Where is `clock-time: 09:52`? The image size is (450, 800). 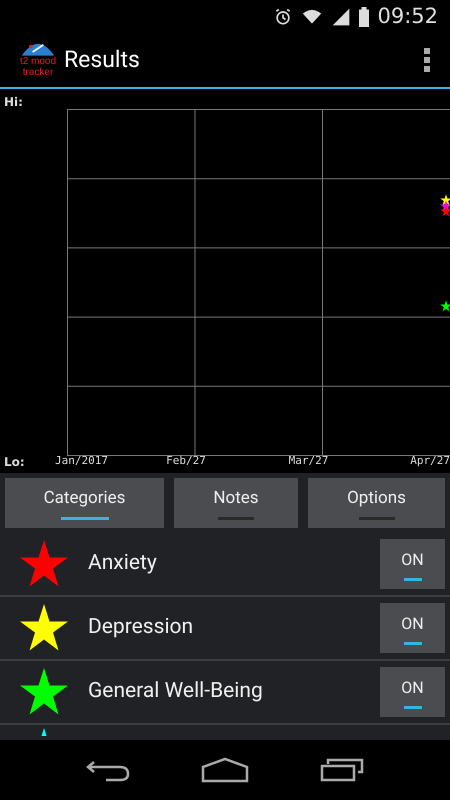 clock-time: 09:52 is located at coordinates (407, 16).